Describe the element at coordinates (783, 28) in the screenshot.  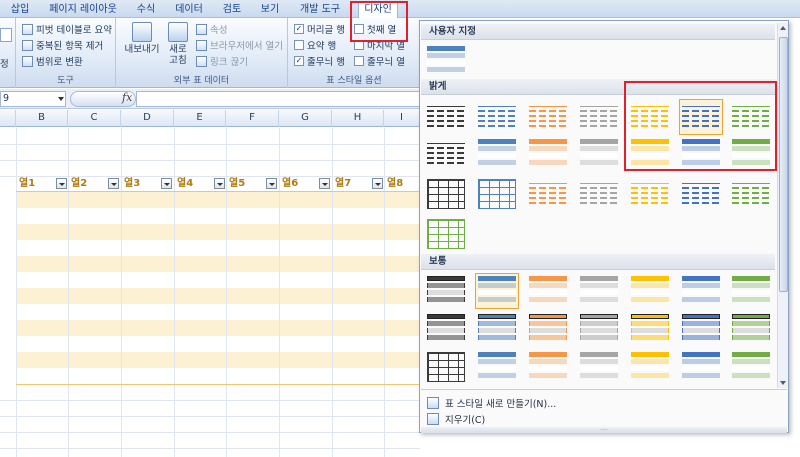
I see `scroll-up-icon` at that location.